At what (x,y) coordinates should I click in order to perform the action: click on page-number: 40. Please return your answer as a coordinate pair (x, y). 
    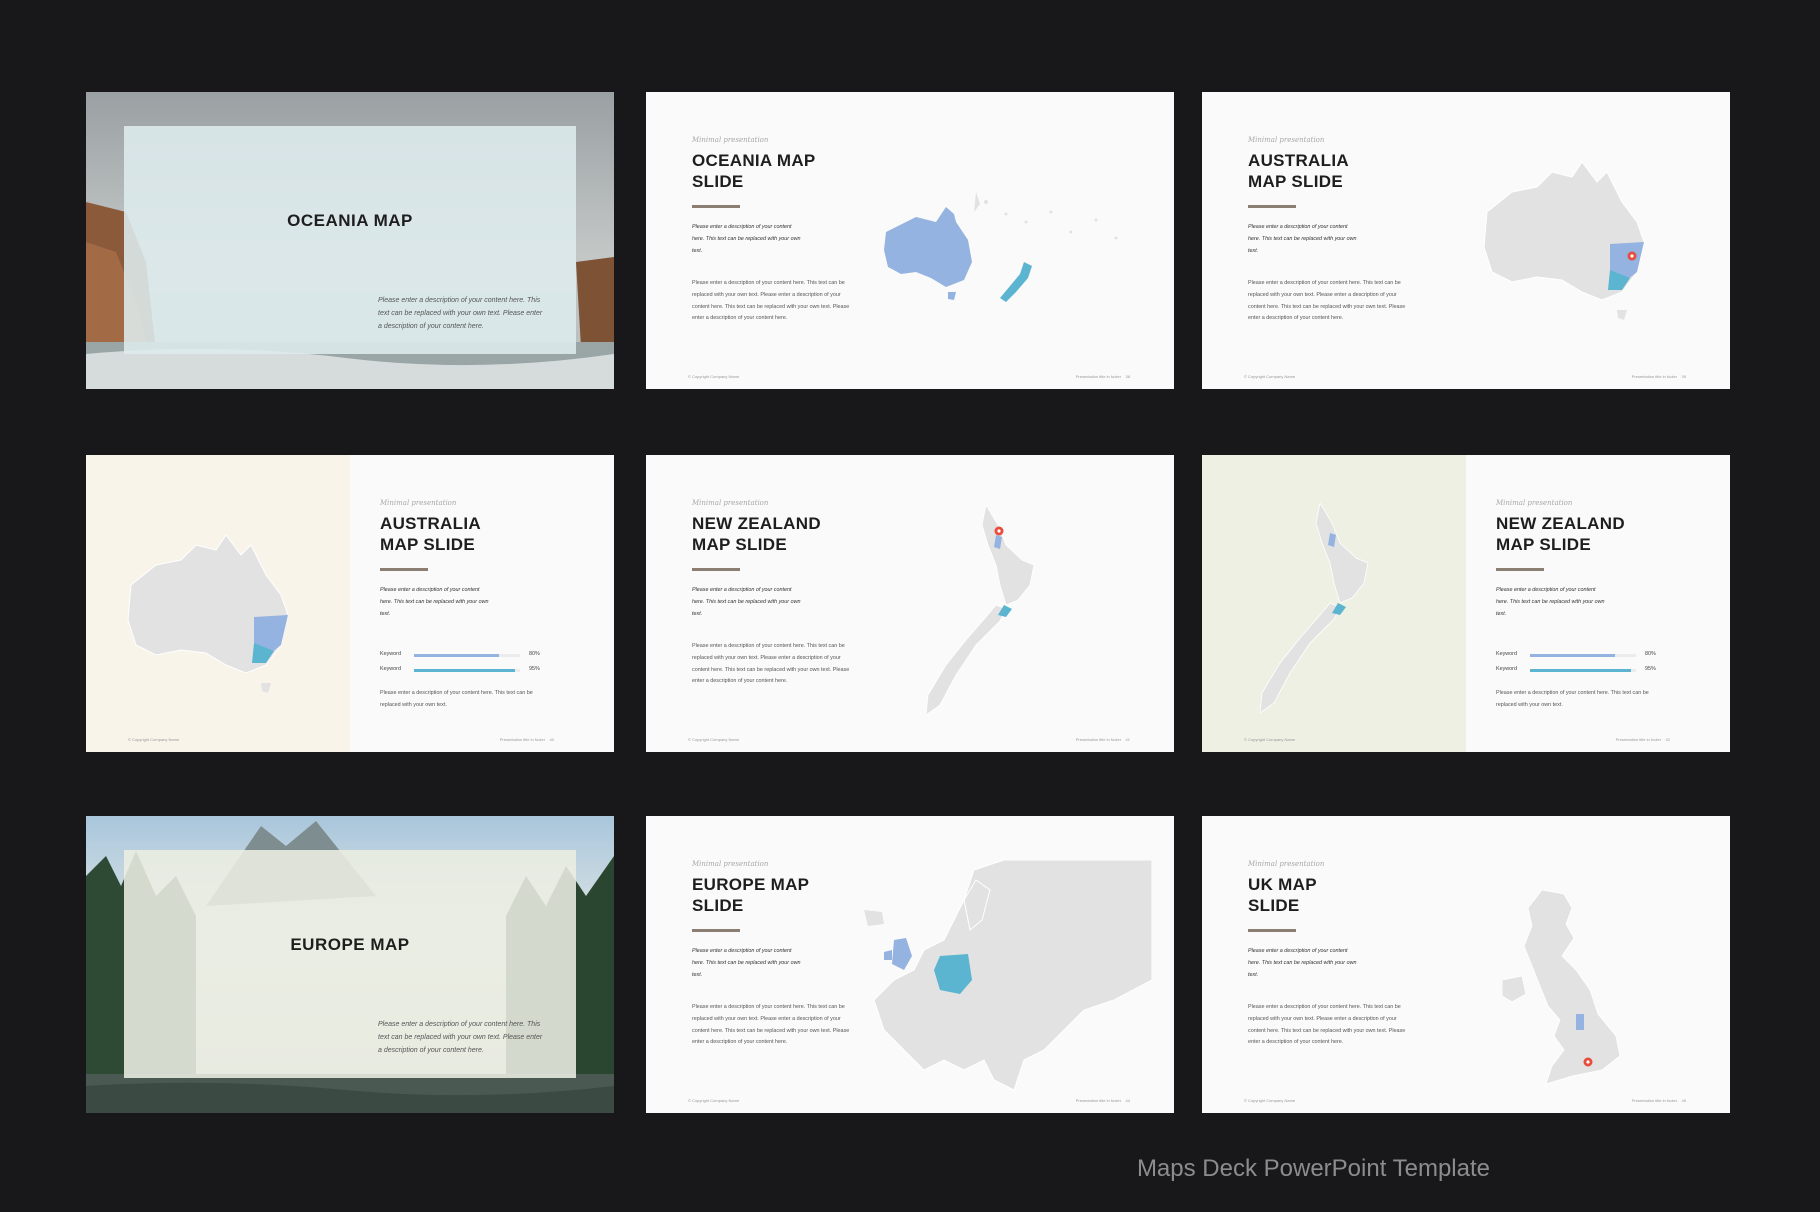
    Looking at the image, I should click on (551, 739).